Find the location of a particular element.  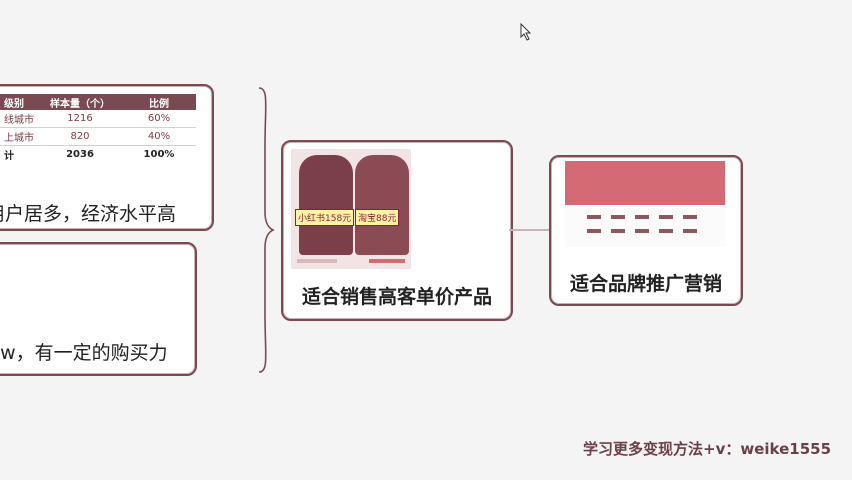

brand-label: 适合品牌推广营销 is located at coordinates (645, 284).